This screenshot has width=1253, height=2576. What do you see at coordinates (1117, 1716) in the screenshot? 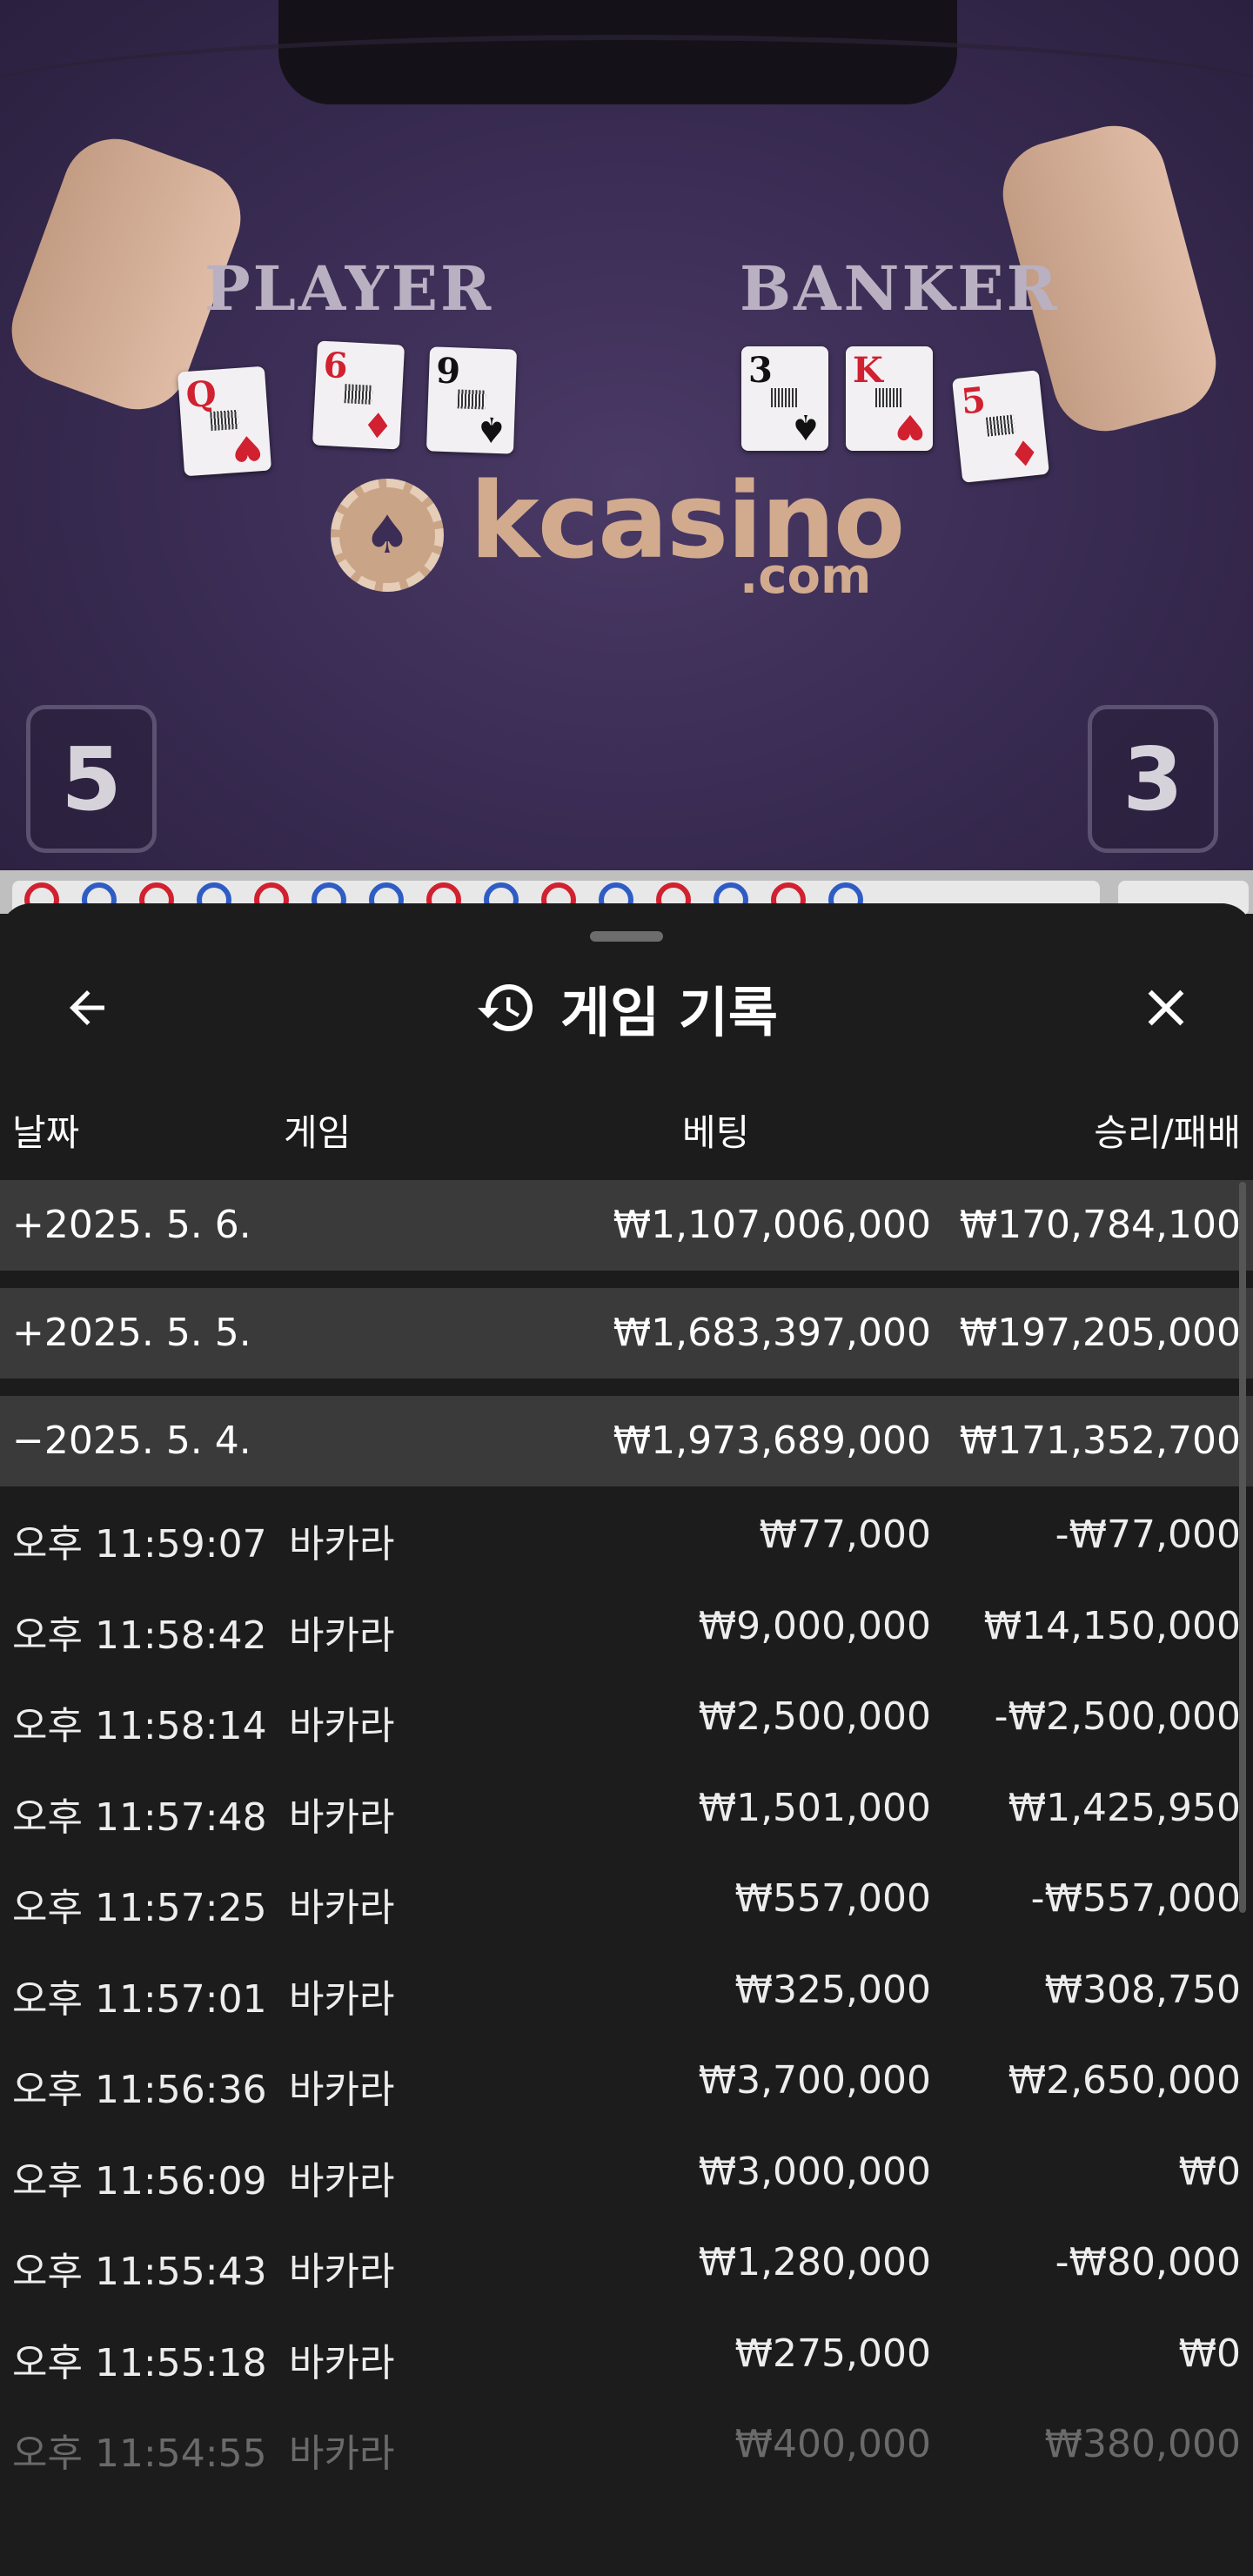
I see `round-result: -₩2,500,000` at bounding box center [1117, 1716].